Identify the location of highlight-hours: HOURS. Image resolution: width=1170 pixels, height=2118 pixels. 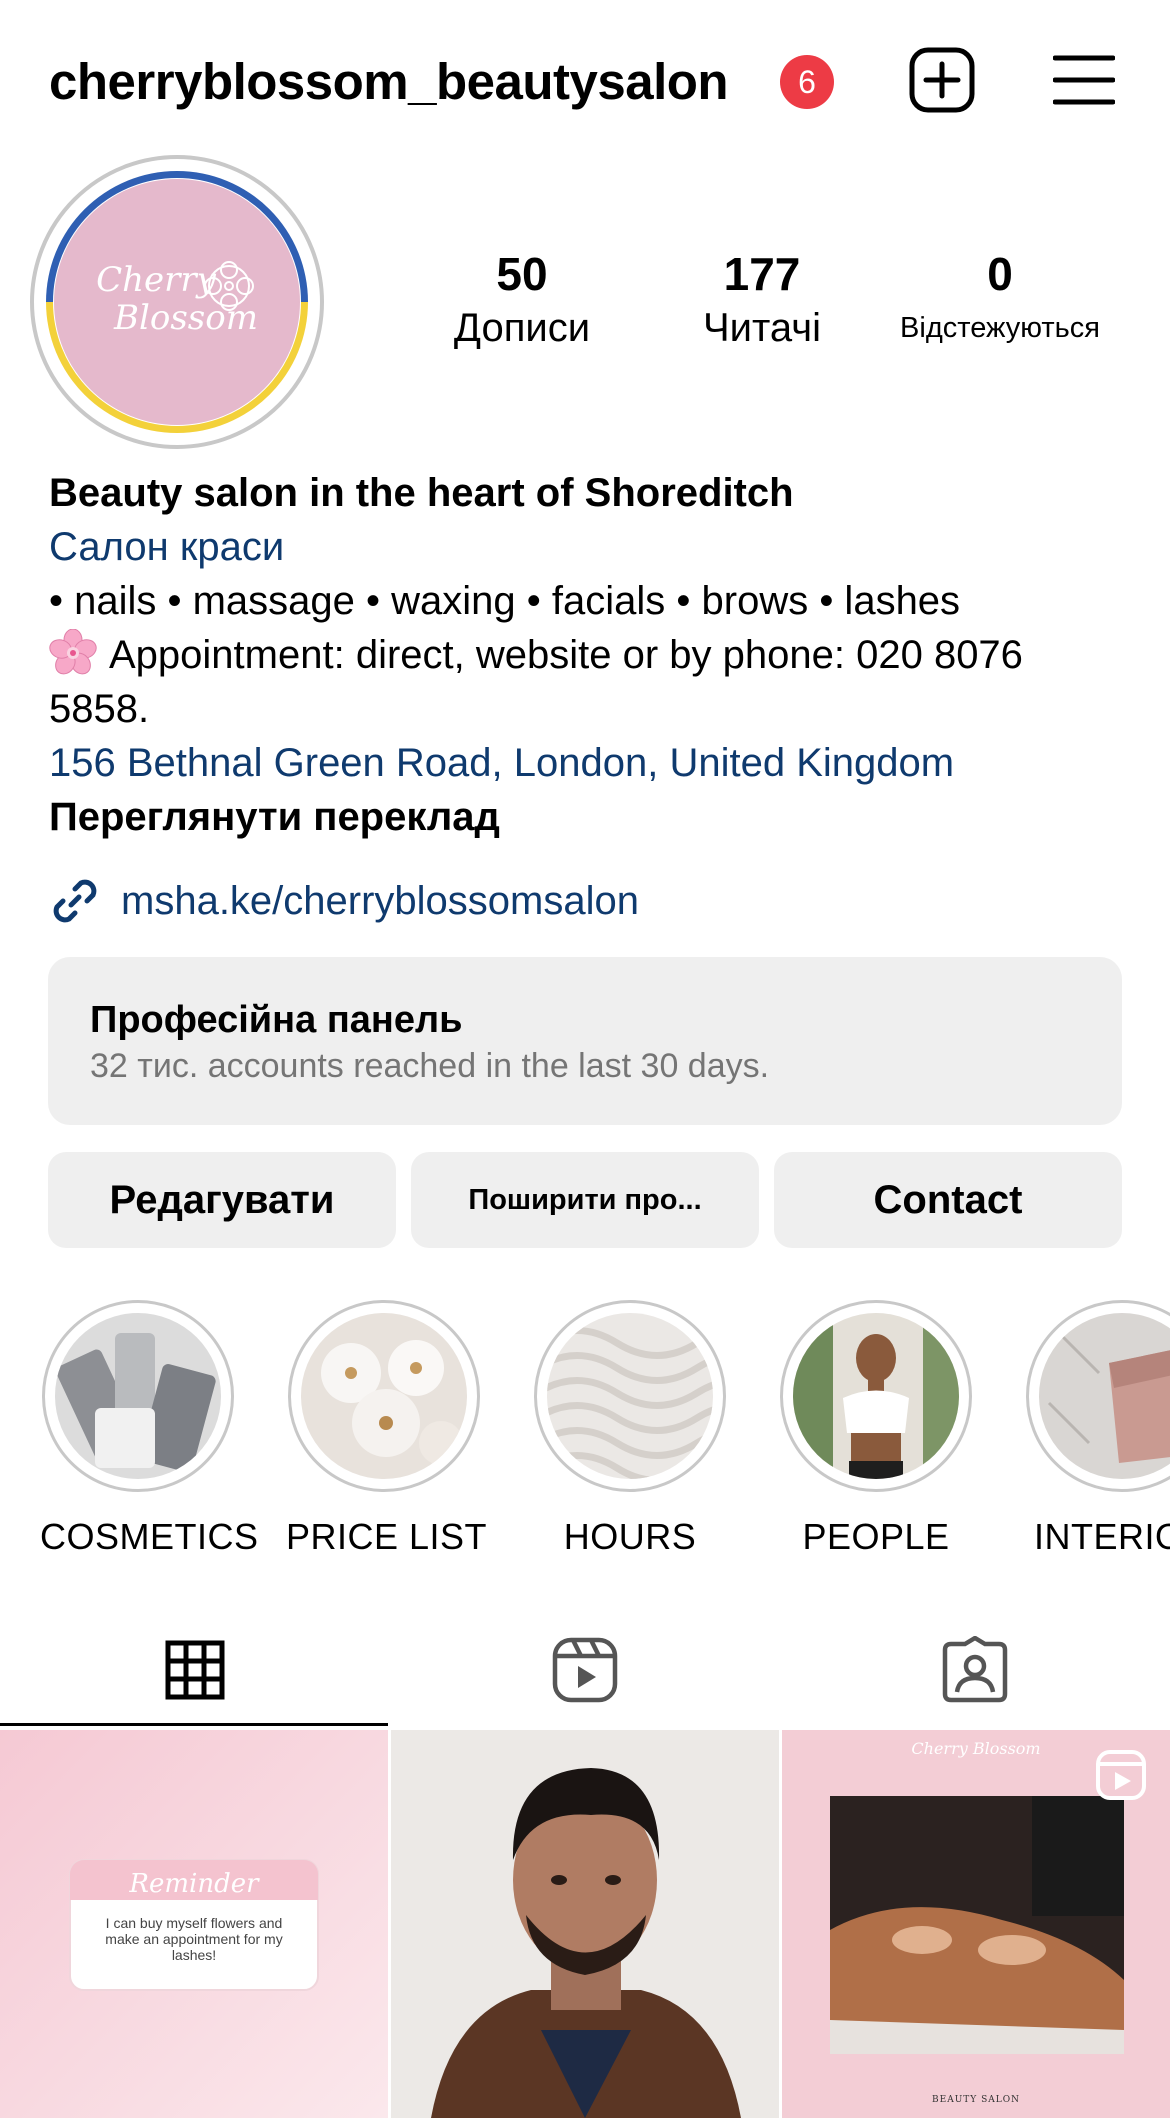
(630, 1429).